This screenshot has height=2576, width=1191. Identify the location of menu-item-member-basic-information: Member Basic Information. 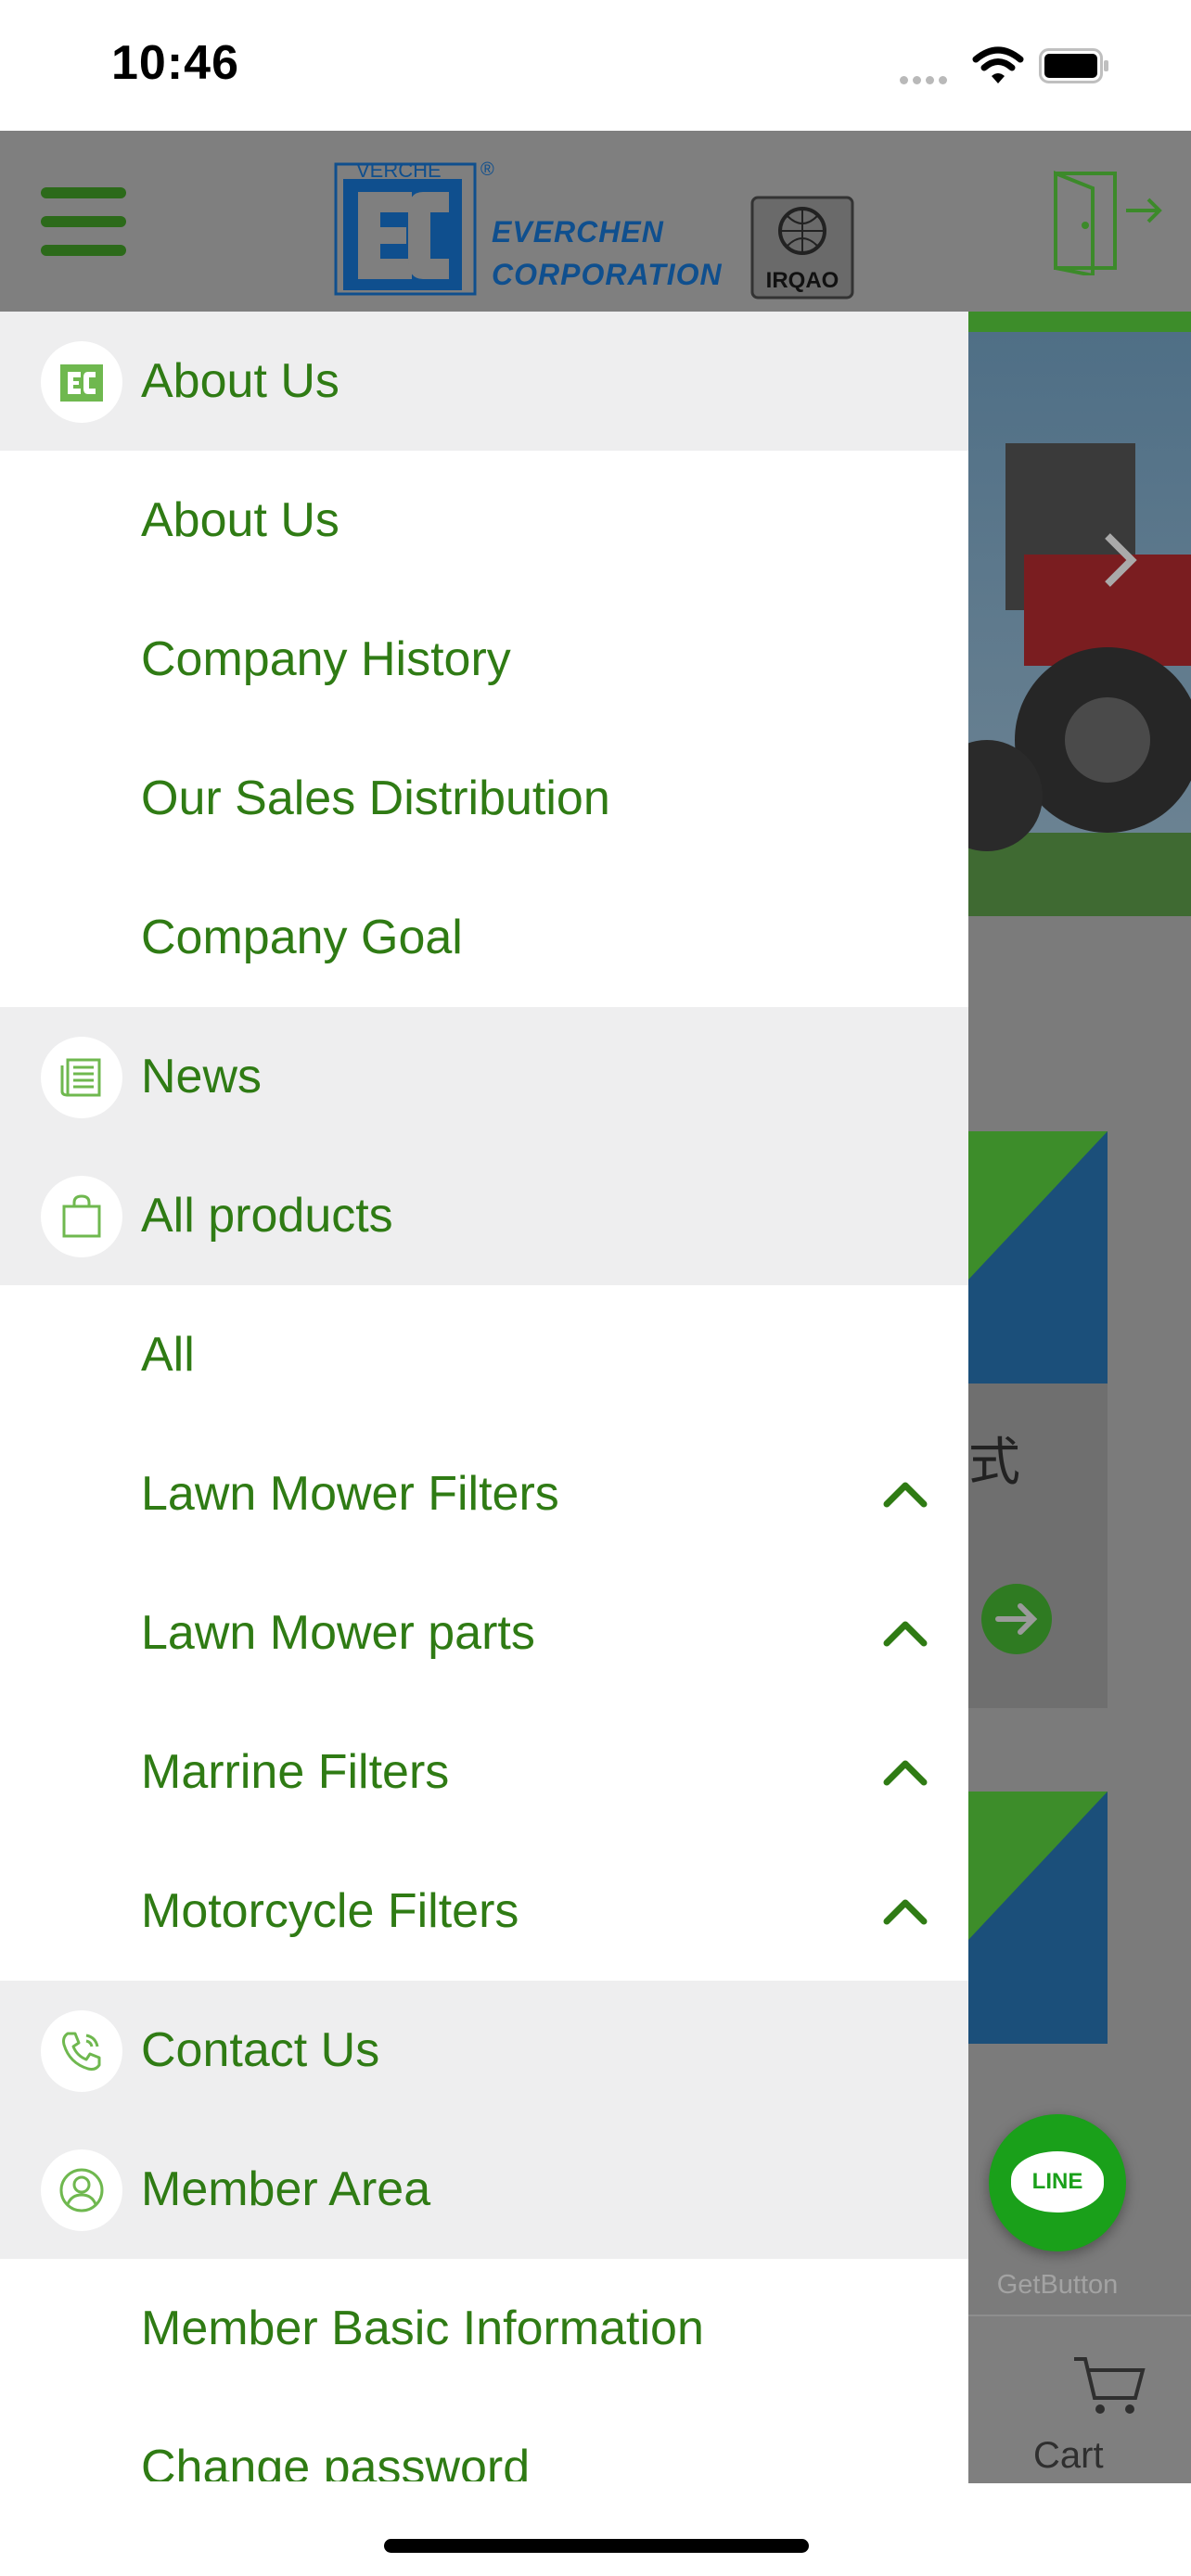
(484, 2328).